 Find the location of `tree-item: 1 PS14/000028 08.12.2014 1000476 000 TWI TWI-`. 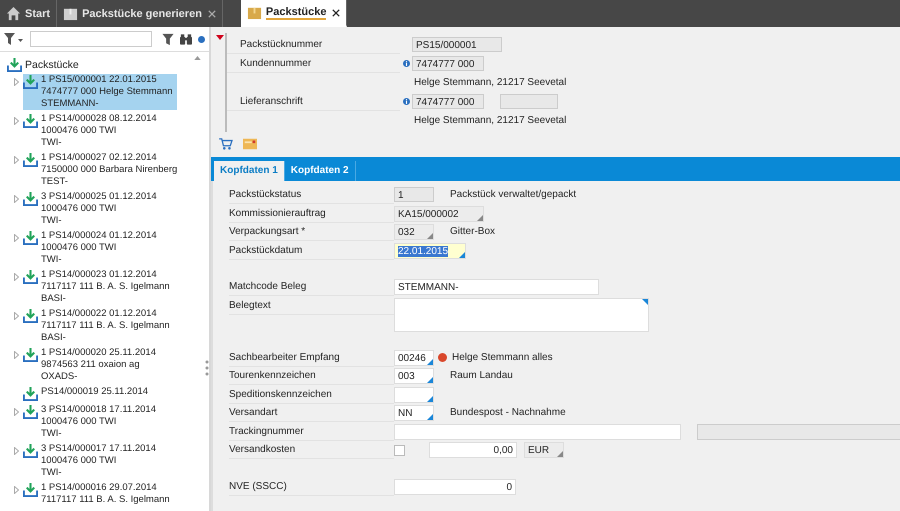

tree-item: 1 PS14/000028 08.12.2014 1000476 000 TWI TWI- is located at coordinates (100, 131).